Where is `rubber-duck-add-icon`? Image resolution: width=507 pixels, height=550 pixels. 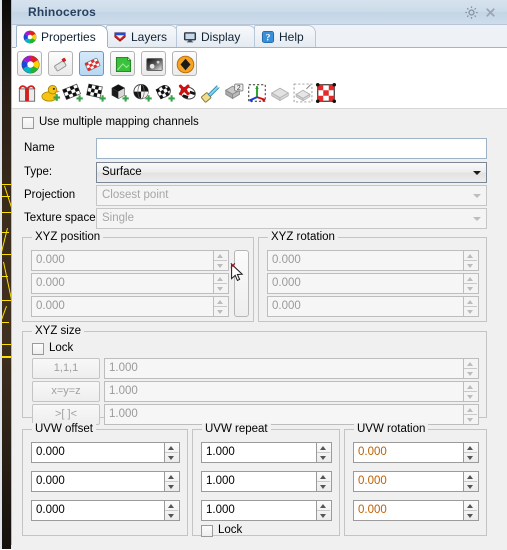 rubber-duck-add-icon is located at coordinates (50, 93).